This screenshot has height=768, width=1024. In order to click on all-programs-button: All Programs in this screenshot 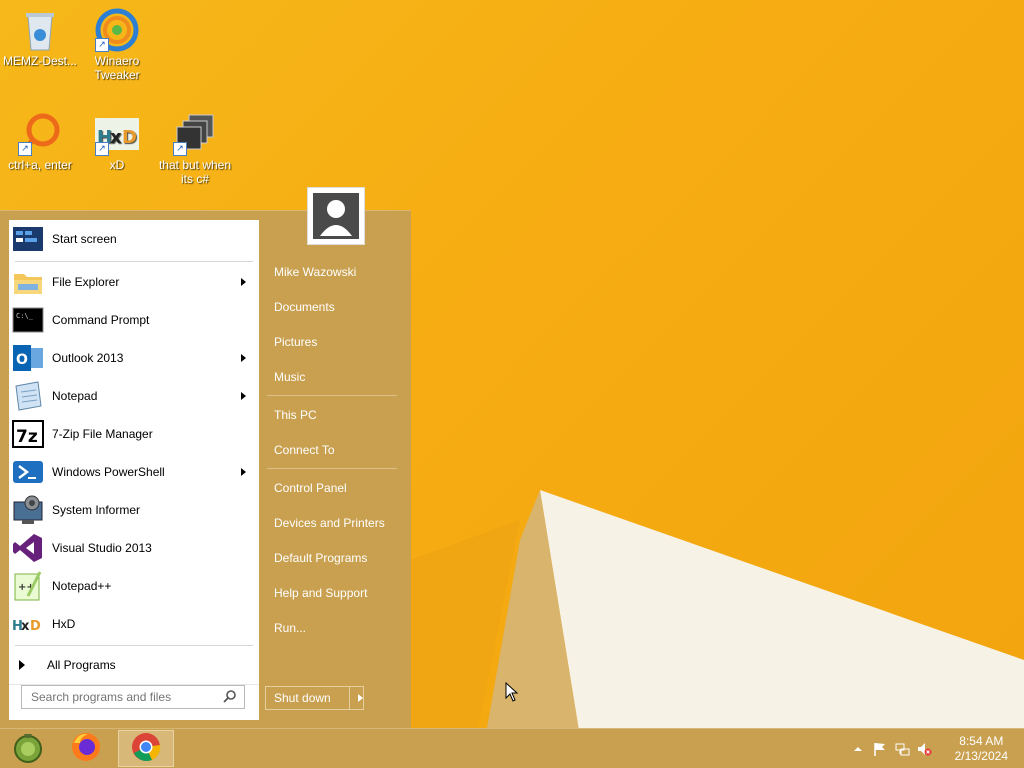, I will do `click(134, 665)`.